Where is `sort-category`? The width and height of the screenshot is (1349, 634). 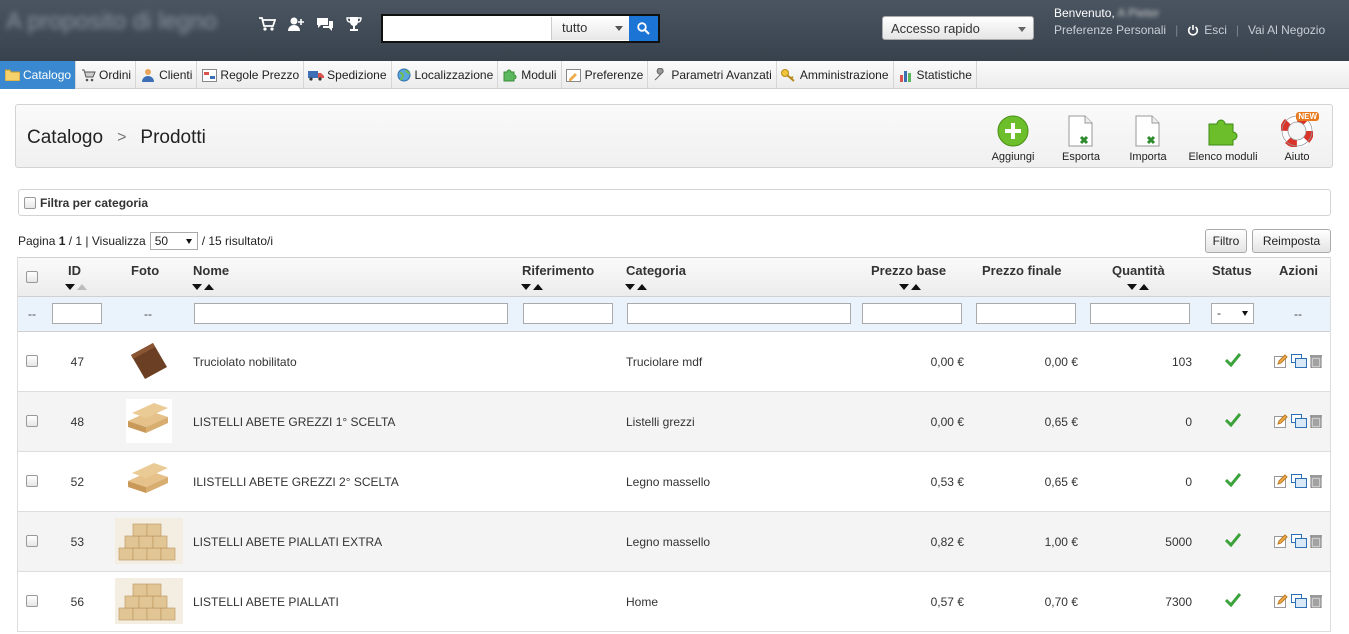 sort-category is located at coordinates (636, 287).